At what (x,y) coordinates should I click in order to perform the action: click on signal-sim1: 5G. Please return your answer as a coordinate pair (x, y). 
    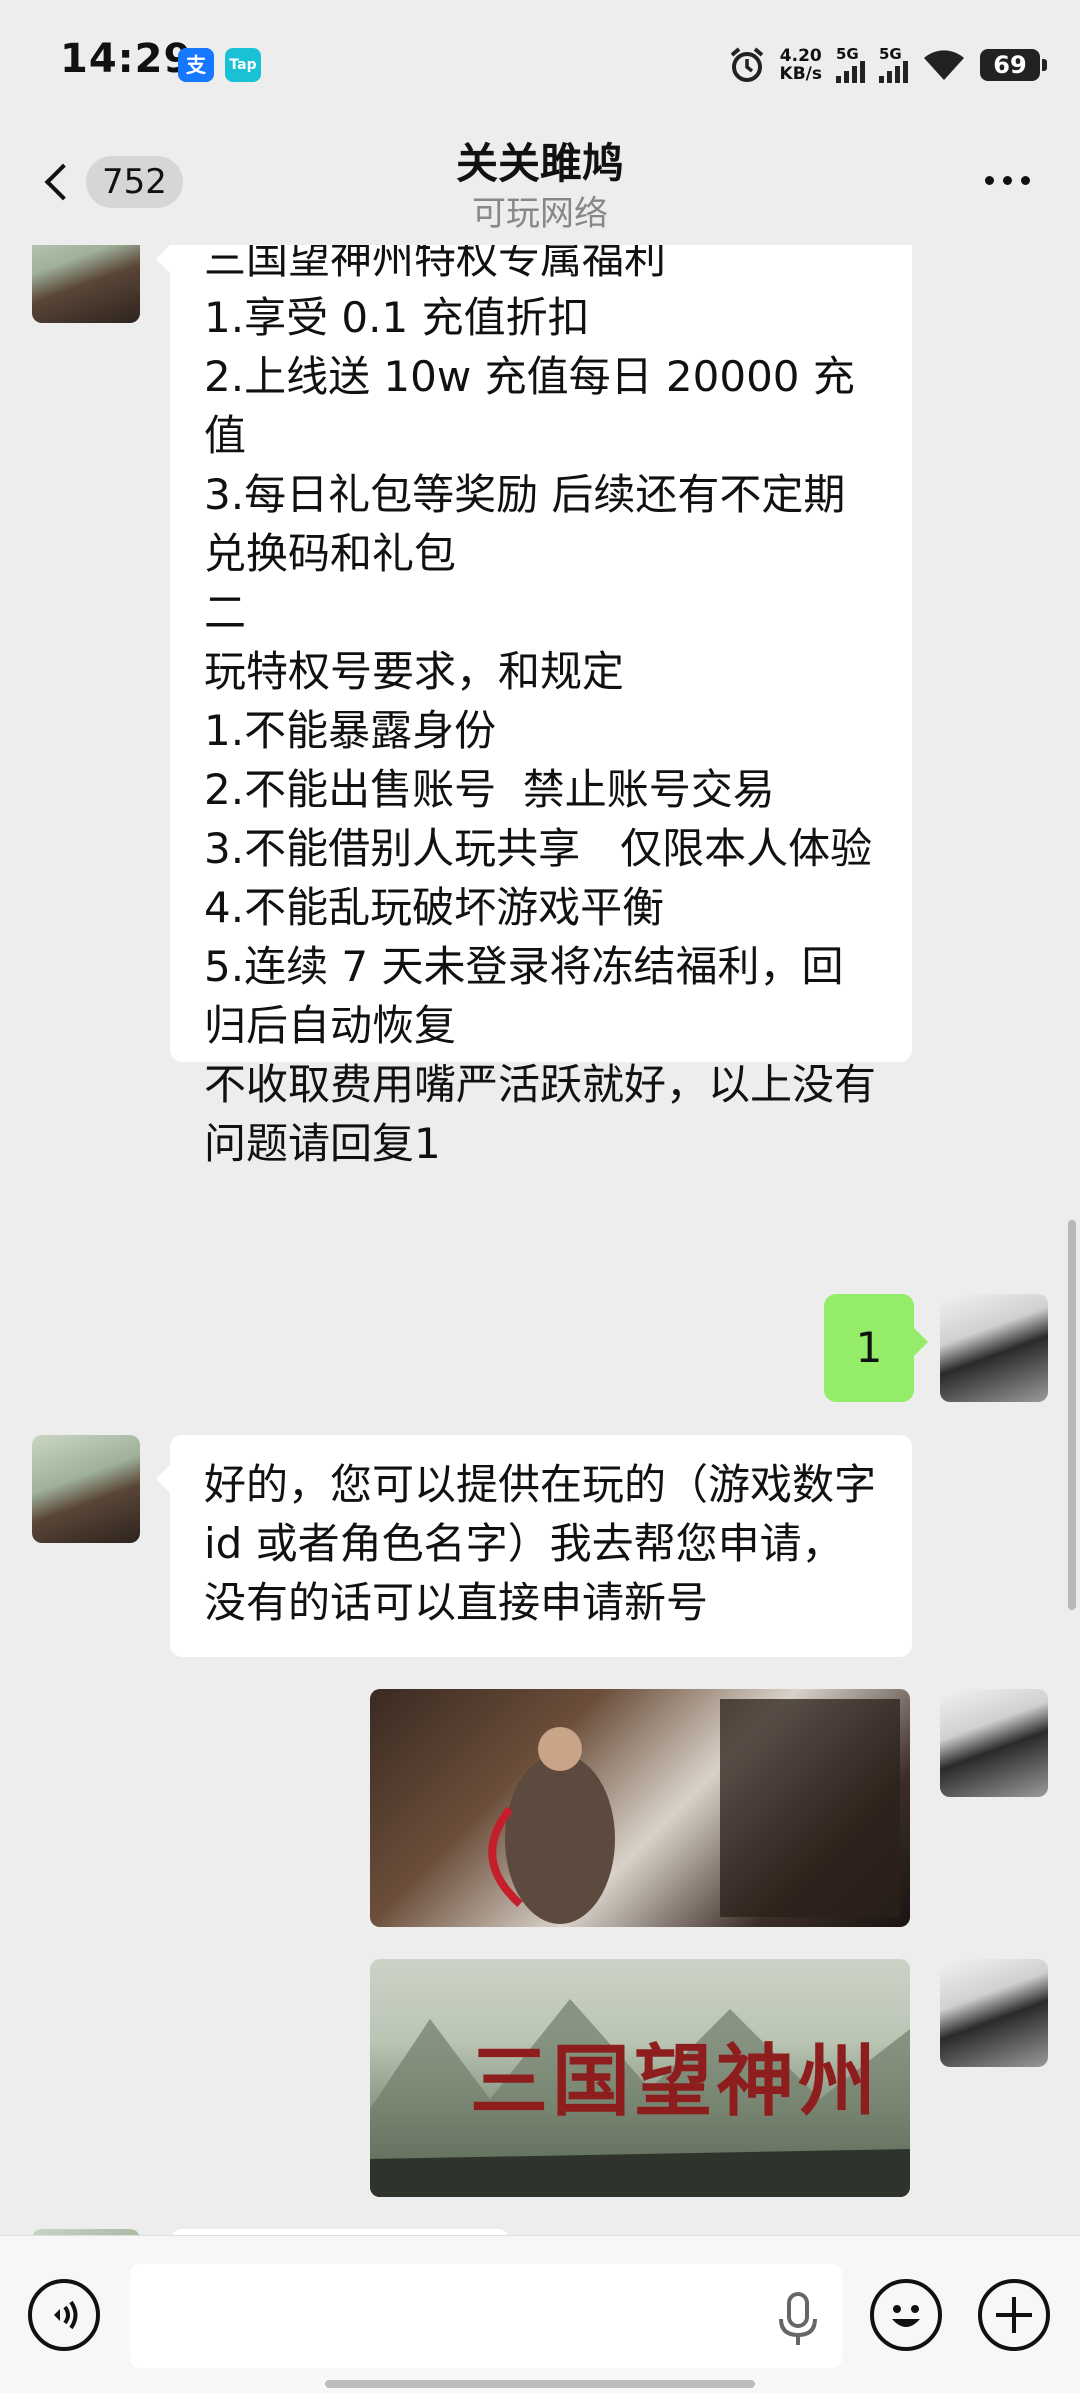
    Looking at the image, I should click on (850, 65).